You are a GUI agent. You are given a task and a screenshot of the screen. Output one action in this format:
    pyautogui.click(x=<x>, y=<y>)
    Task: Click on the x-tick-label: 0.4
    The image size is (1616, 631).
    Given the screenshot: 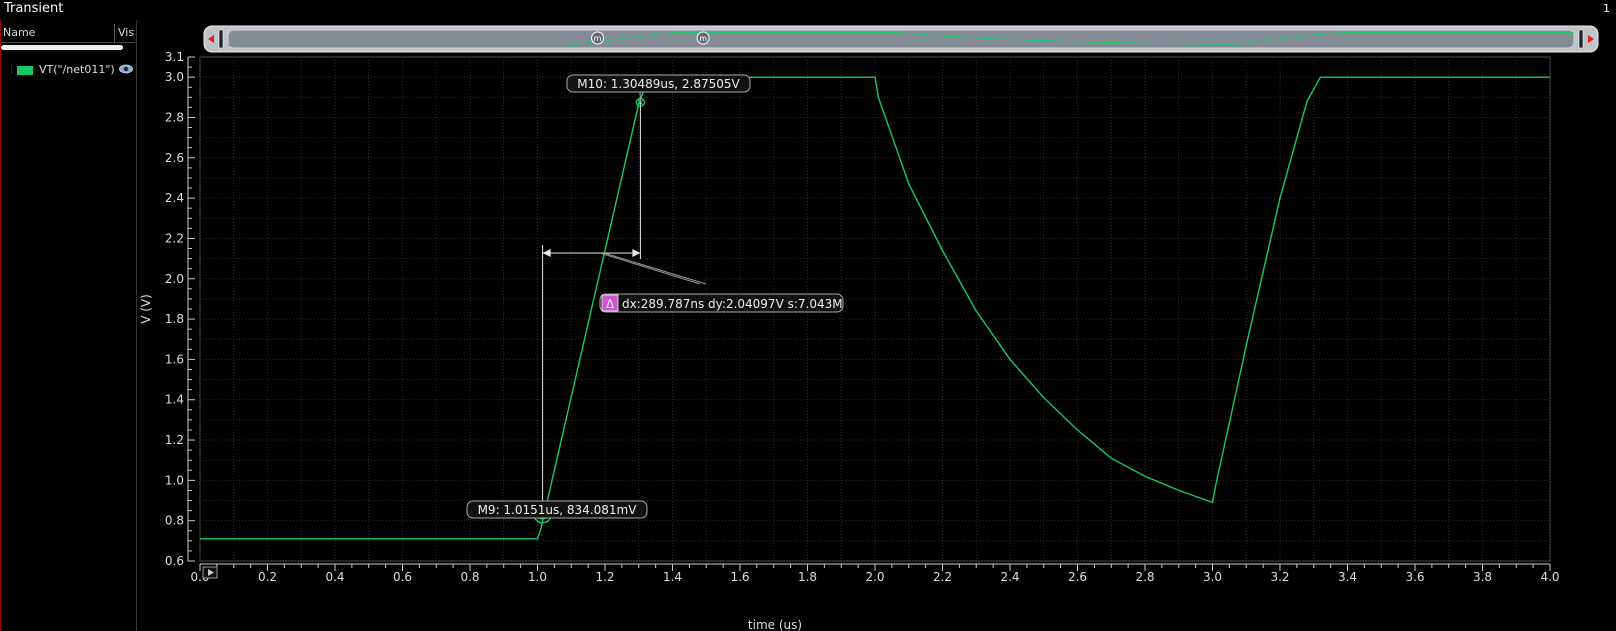 What is the action you would take?
    pyautogui.click(x=334, y=577)
    